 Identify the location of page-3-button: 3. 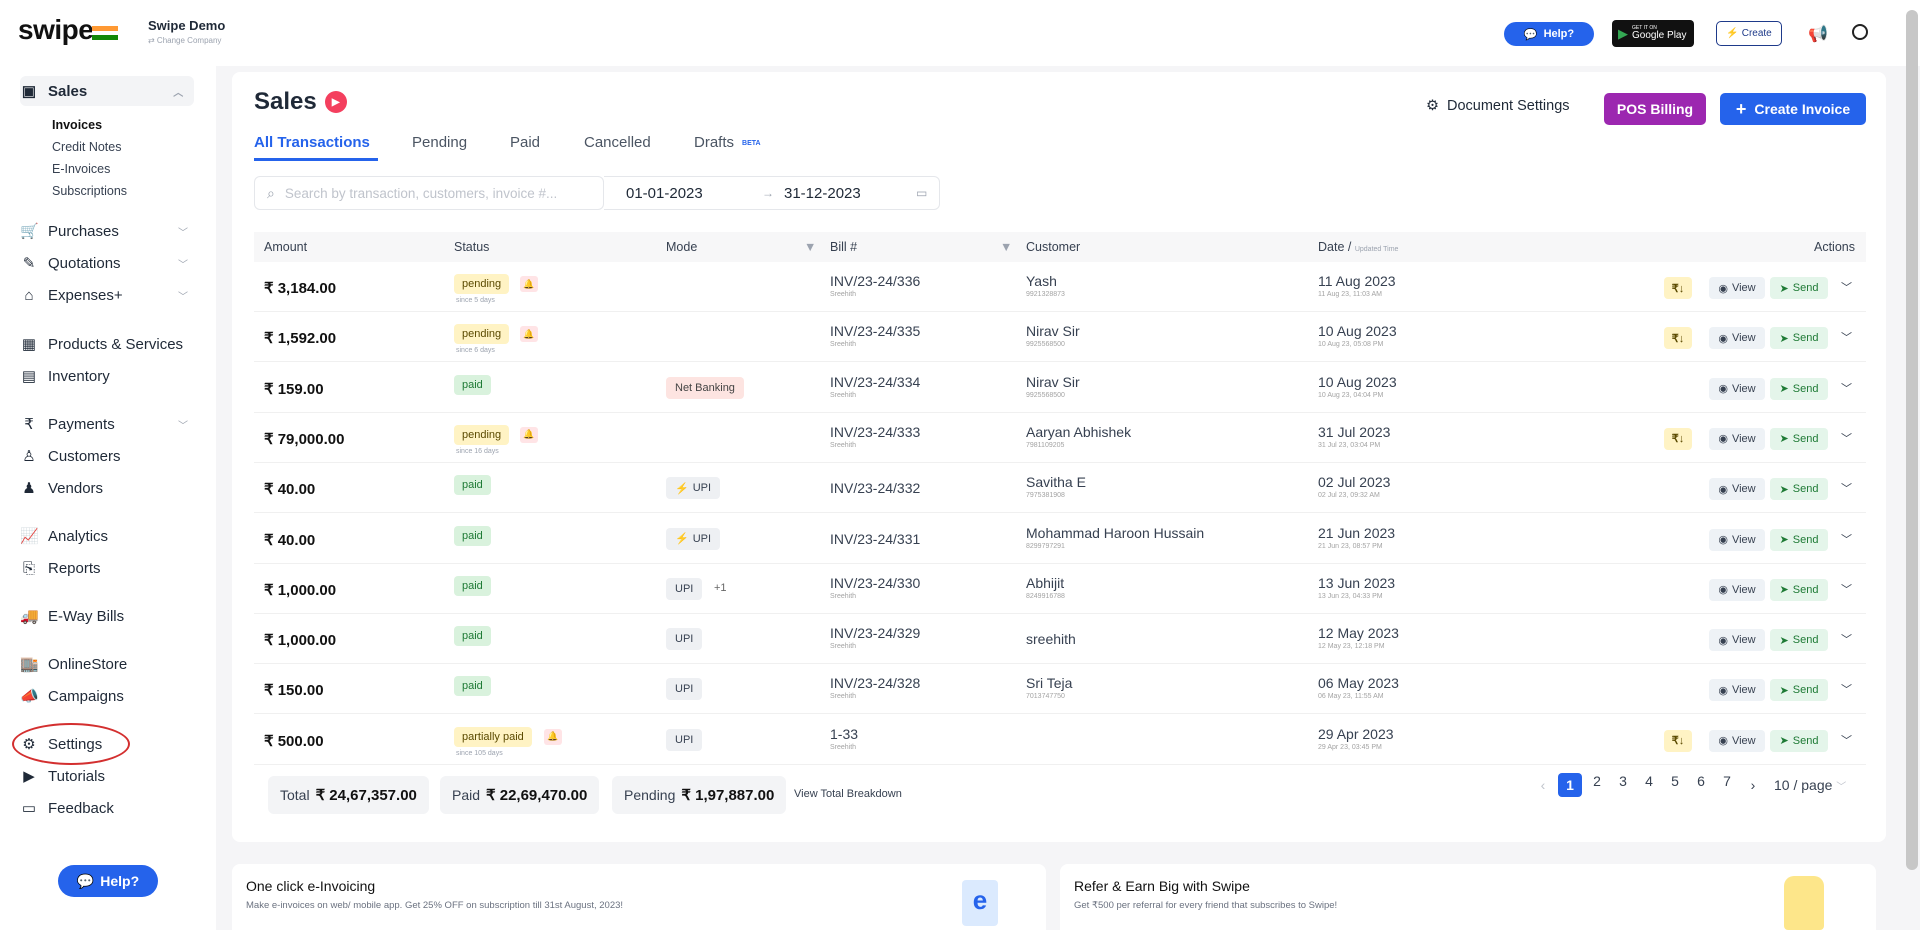
(1623, 785).